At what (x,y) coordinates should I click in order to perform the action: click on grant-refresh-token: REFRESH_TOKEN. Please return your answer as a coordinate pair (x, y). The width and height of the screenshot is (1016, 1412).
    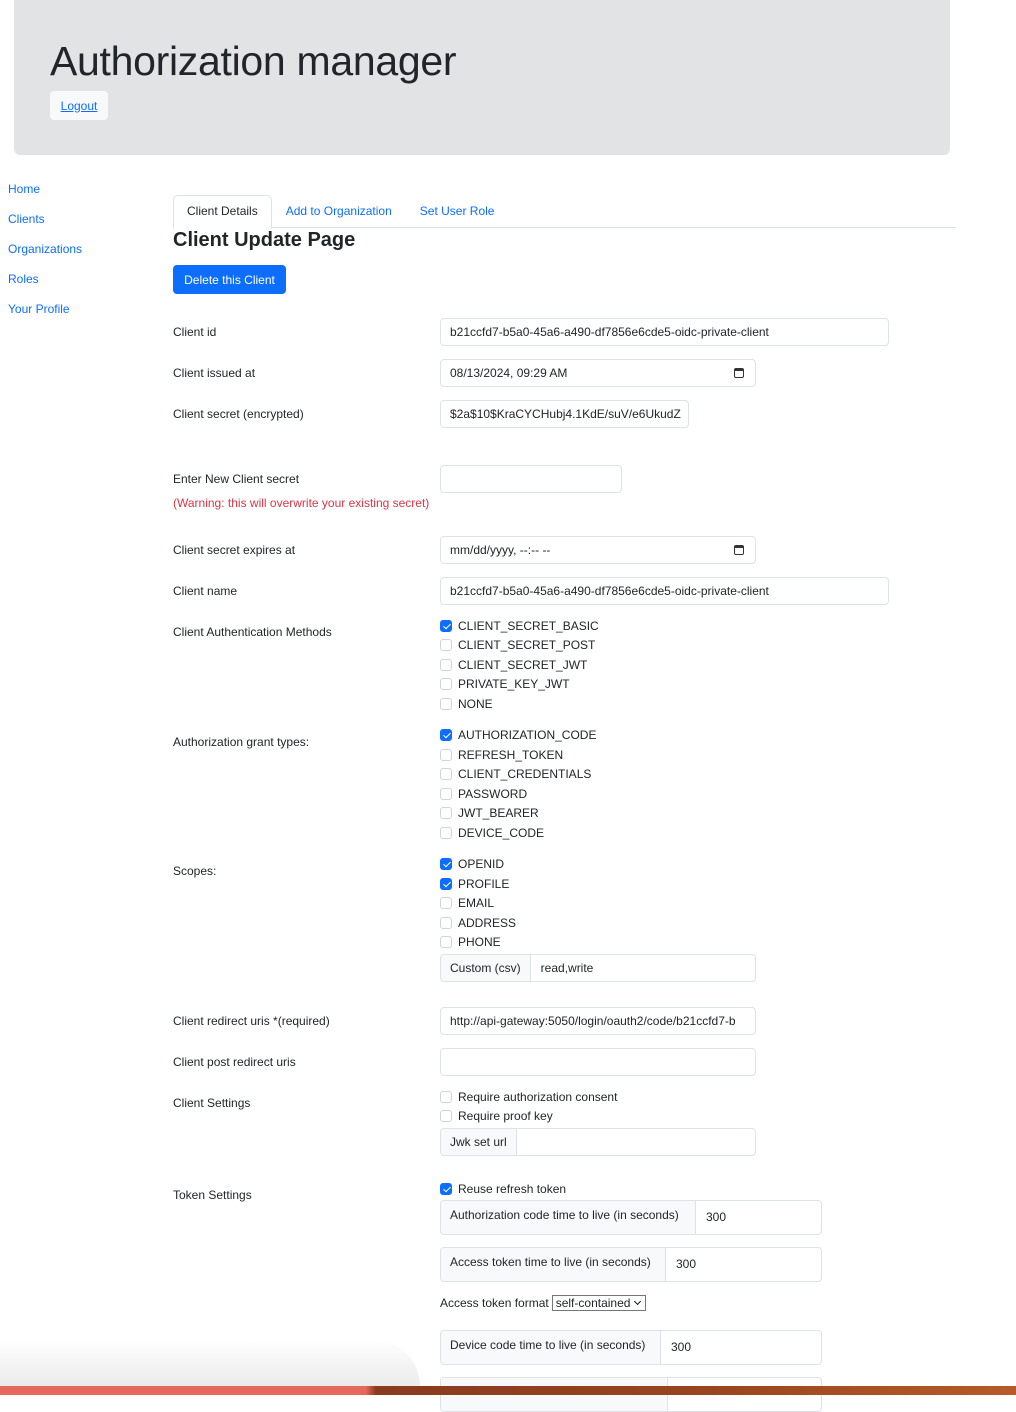
    Looking at the image, I should click on (501, 755).